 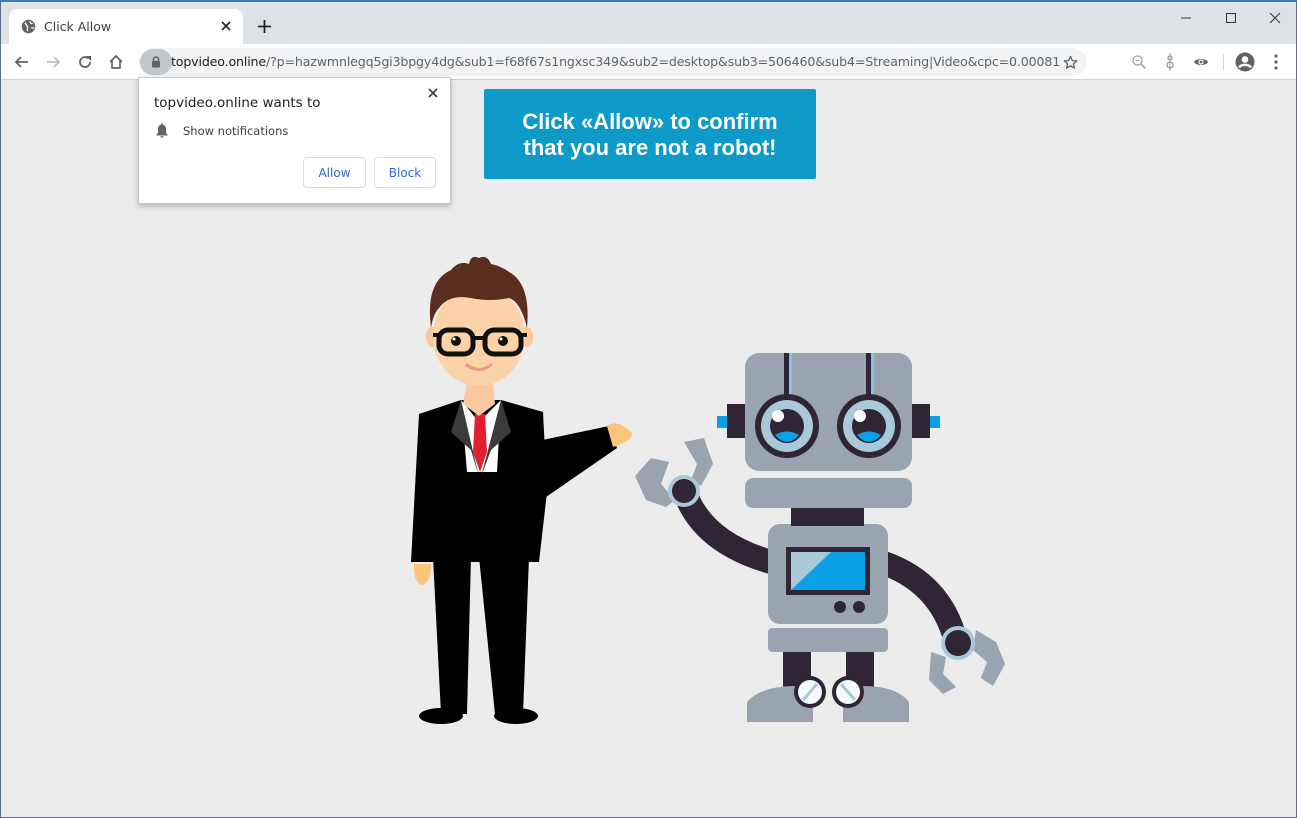 What do you see at coordinates (405, 172) in the screenshot?
I see `block-button: Block` at bounding box center [405, 172].